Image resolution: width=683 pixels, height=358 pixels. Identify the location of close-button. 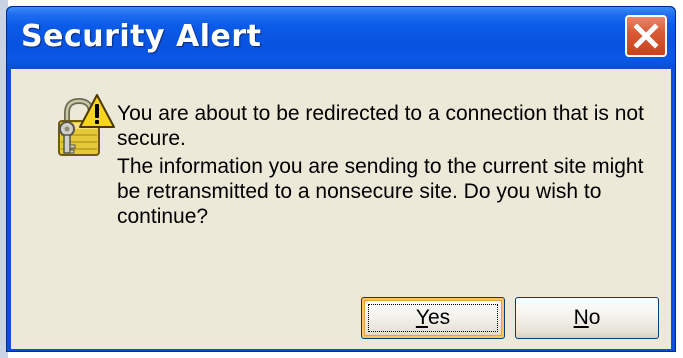
(646, 36).